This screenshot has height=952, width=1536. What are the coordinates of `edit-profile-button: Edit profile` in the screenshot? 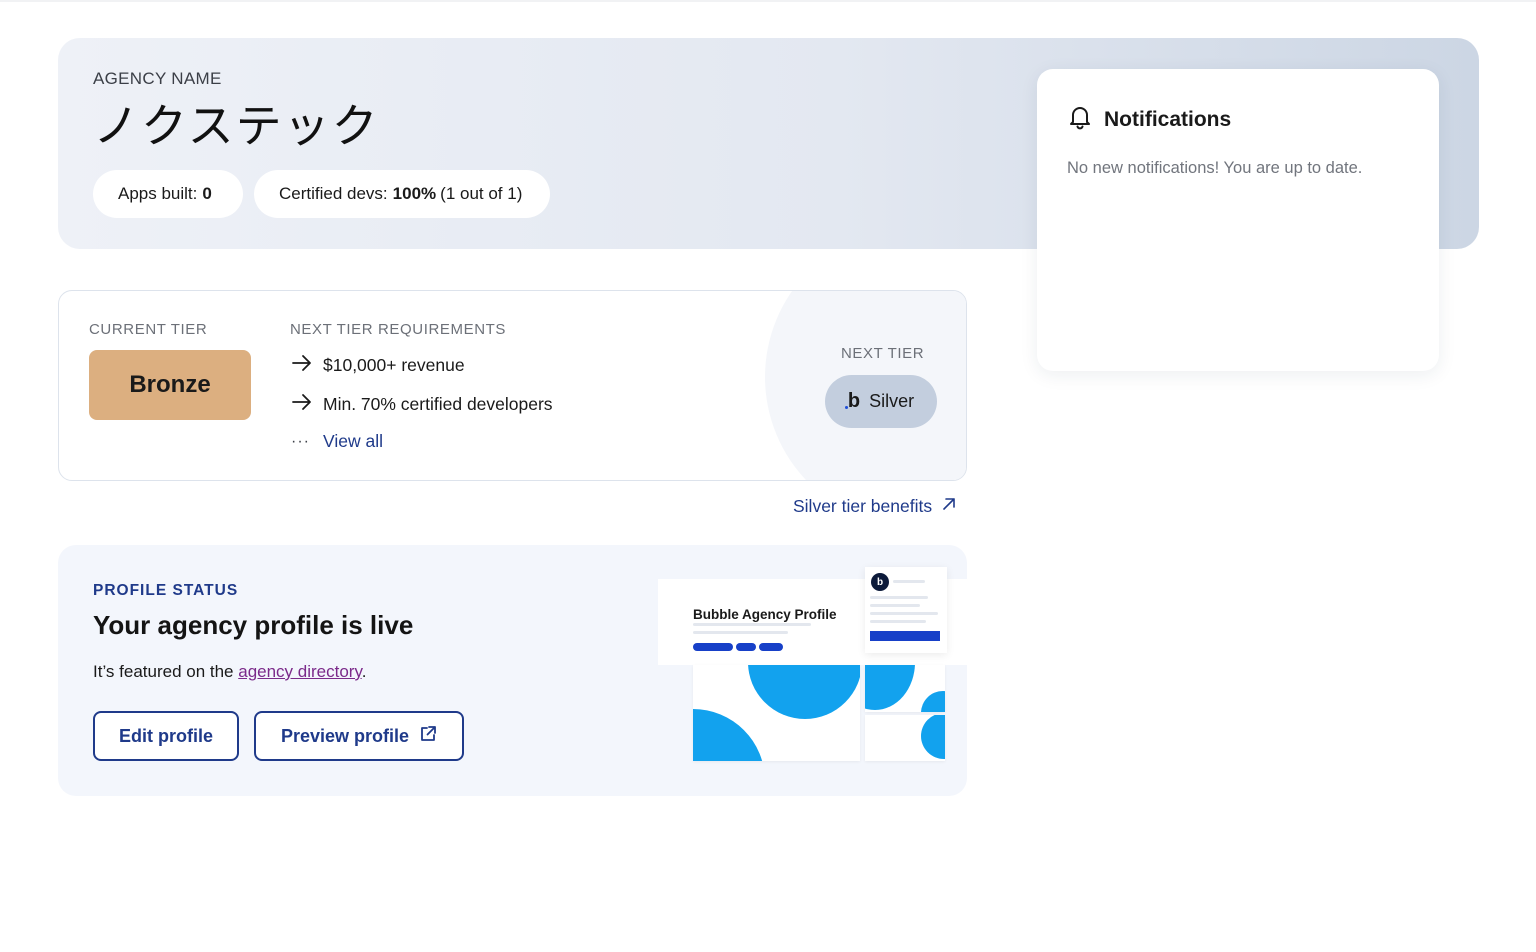 It's located at (166, 736).